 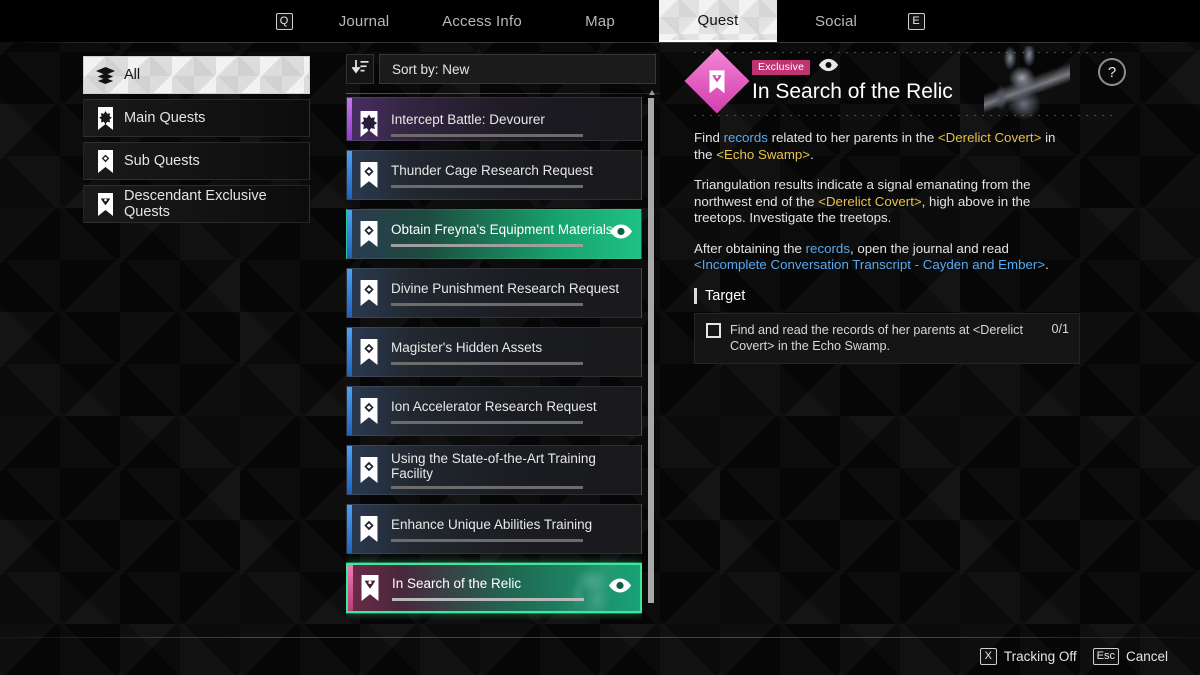 I want to click on target-checkbox, so click(x=713, y=330).